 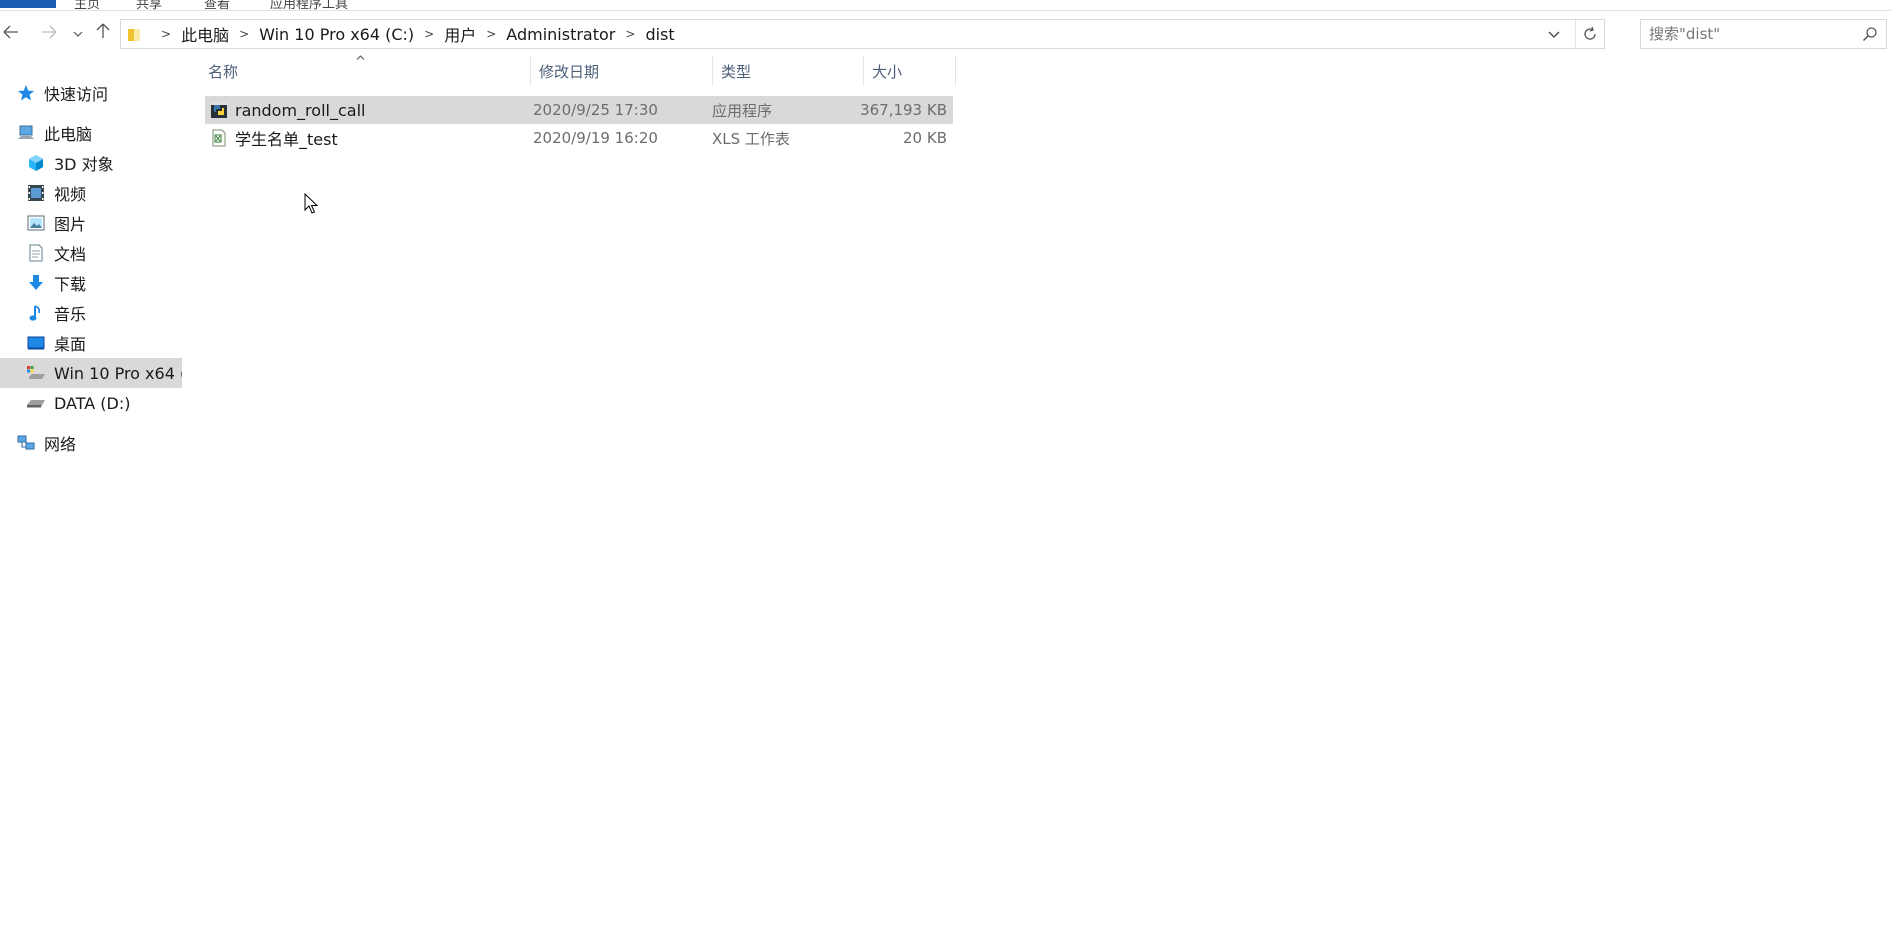 I want to click on sidebar-item-label: 音乐, so click(x=70, y=314).